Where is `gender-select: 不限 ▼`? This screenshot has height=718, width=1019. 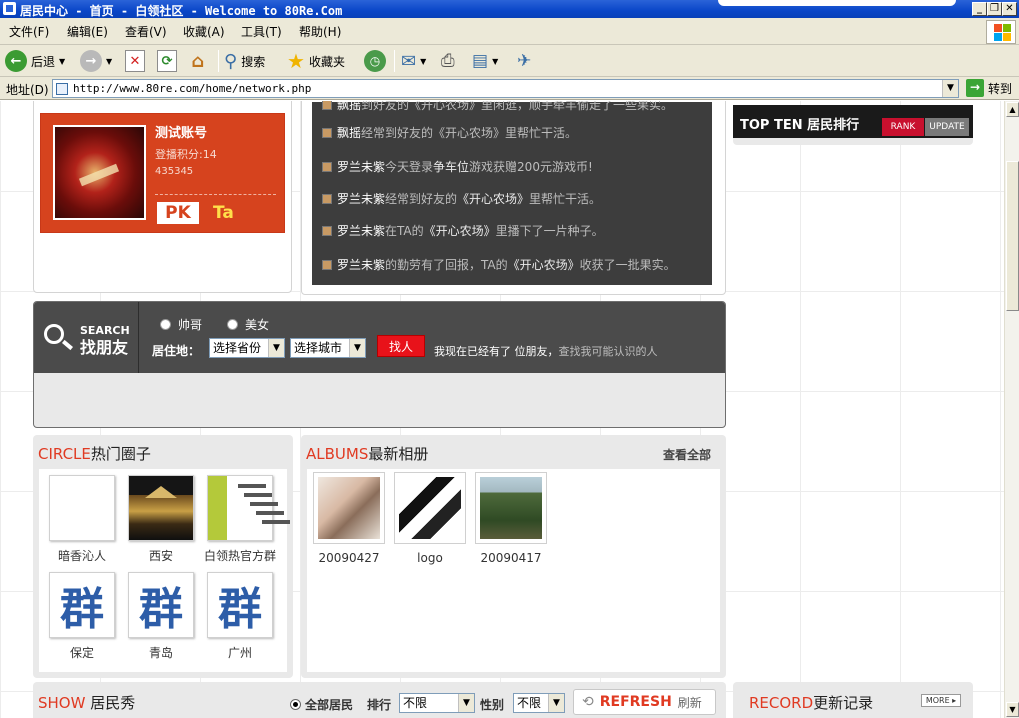 gender-select: 不限 ▼ is located at coordinates (539, 703).